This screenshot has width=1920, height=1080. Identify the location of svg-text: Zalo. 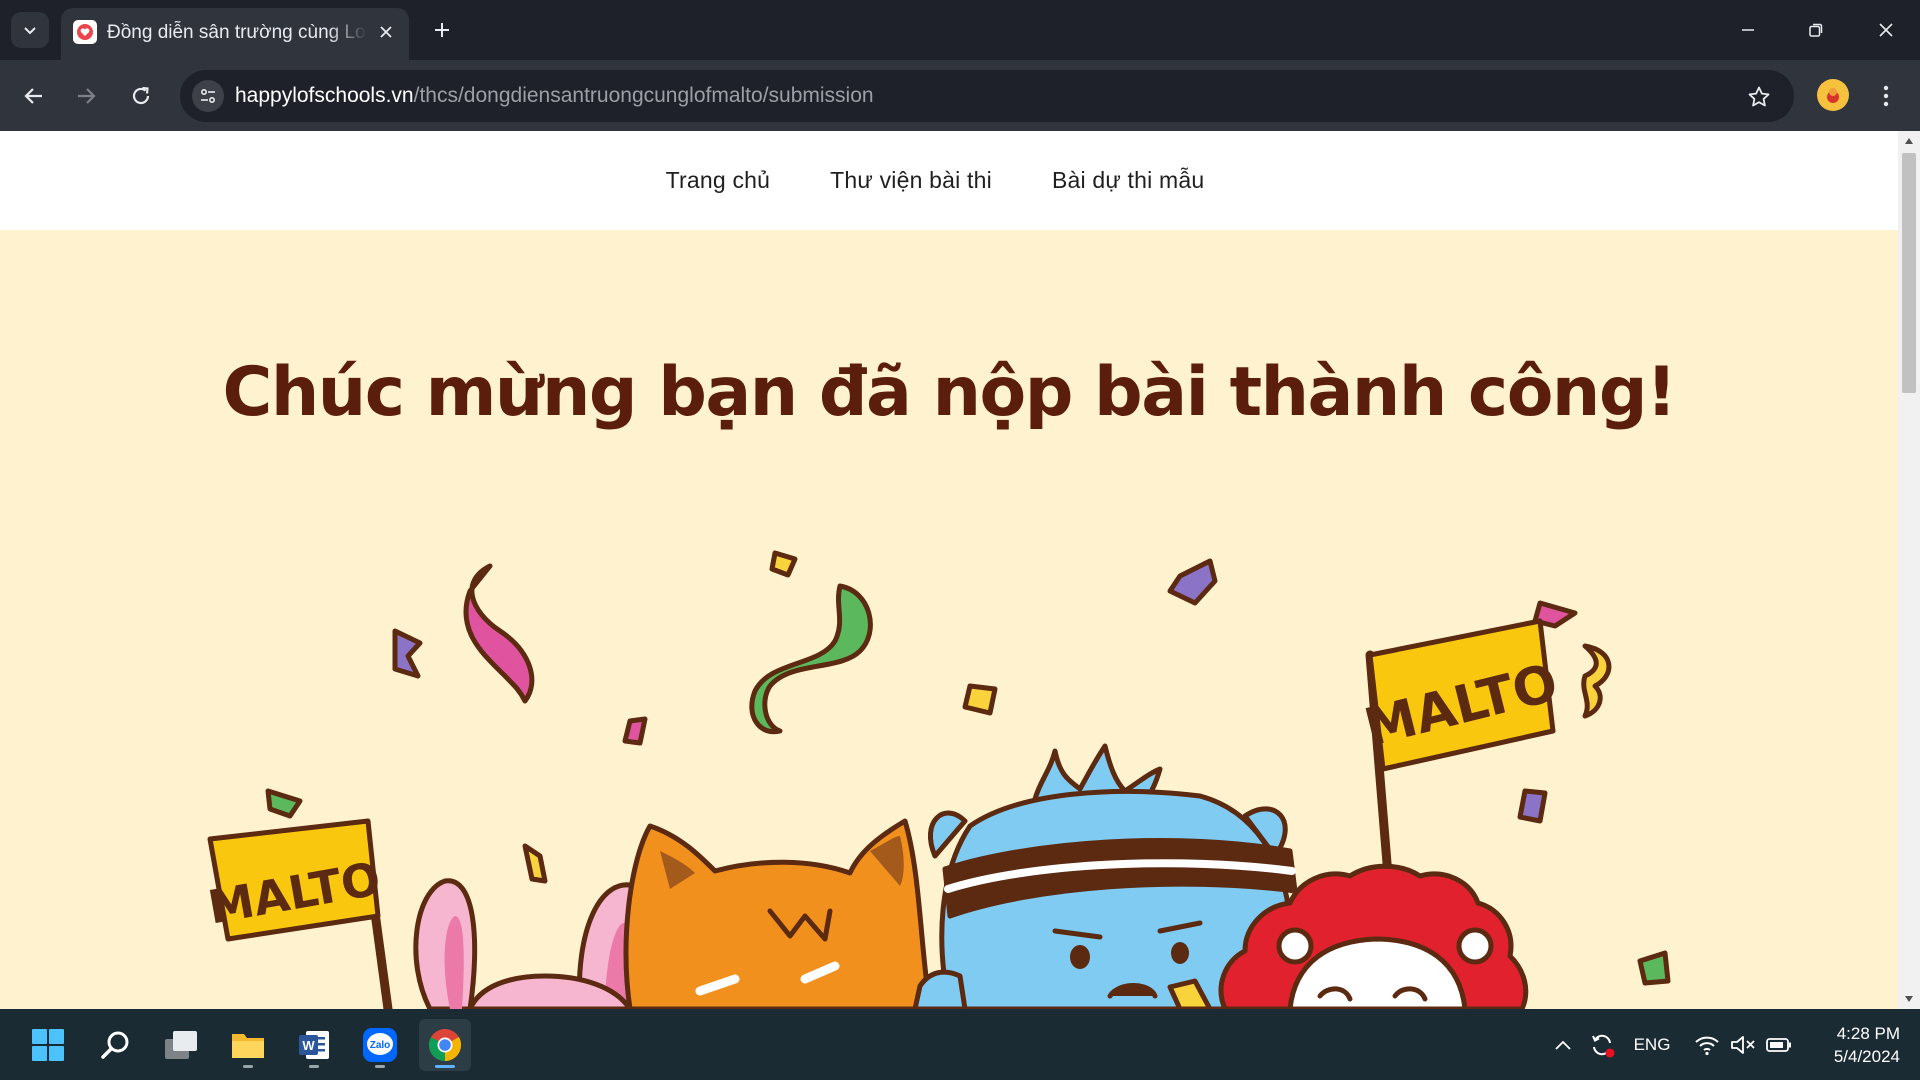
(380, 1045).